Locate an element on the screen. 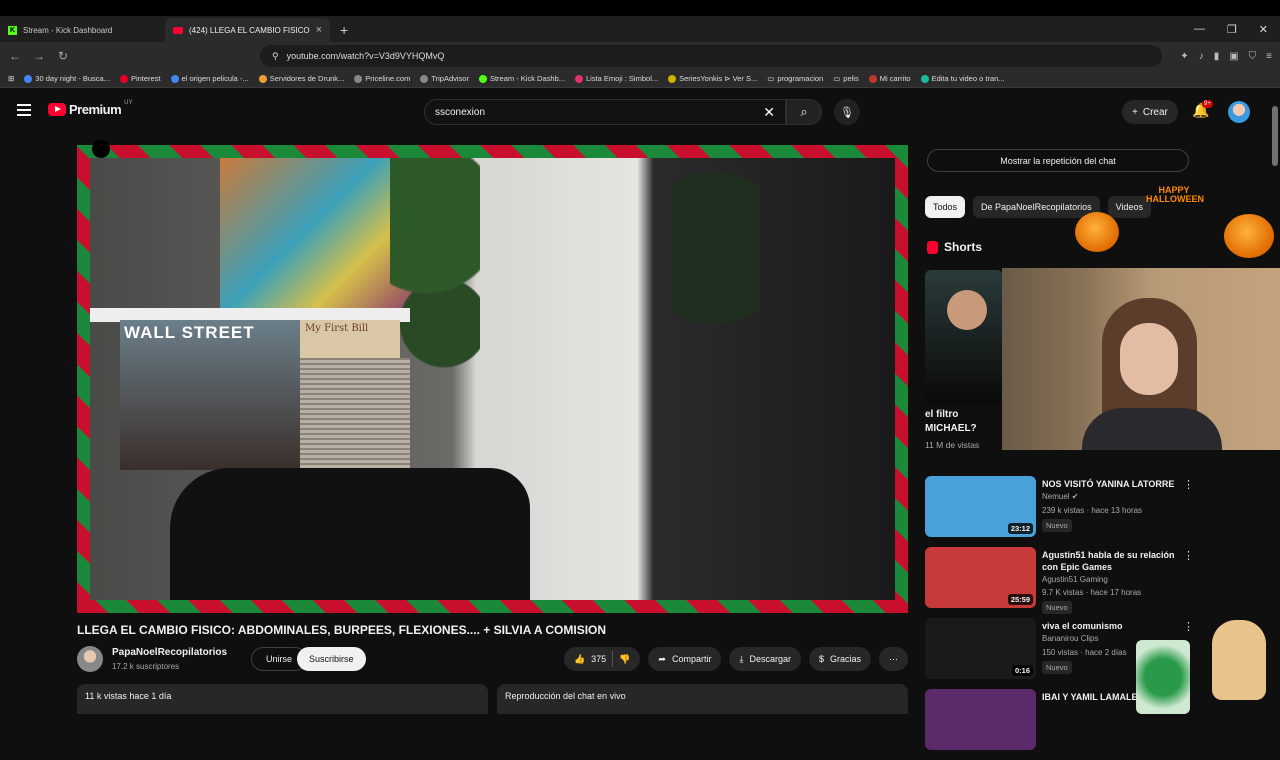 The height and width of the screenshot is (760, 1280). more-actions-button: ⋯ is located at coordinates (893, 659).